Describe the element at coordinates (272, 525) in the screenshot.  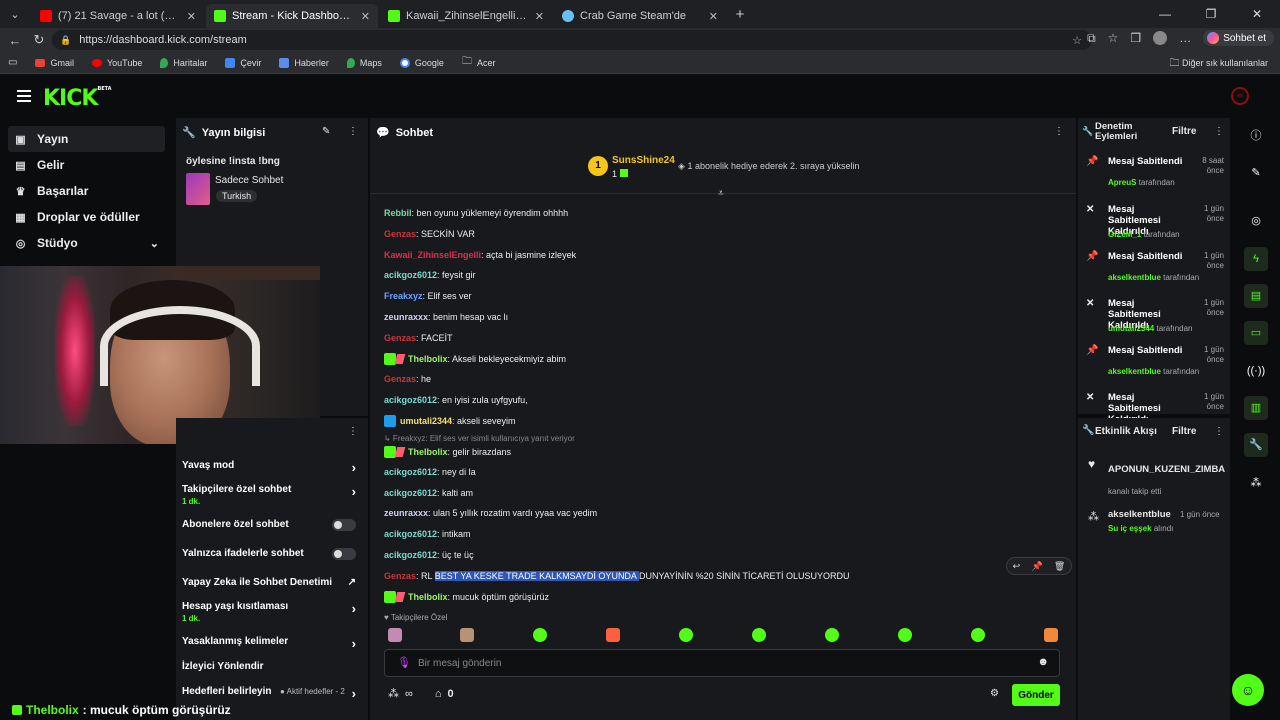
I see `setting-subscribers-only: Abonelere özel sohbet` at that location.